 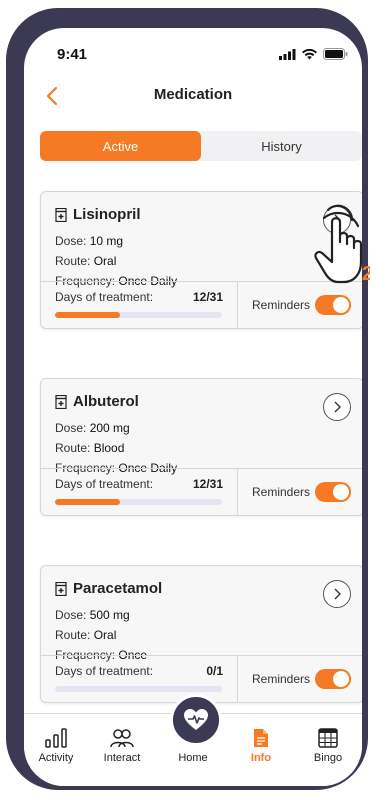 I want to click on document-icon, so click(x=261, y=738).